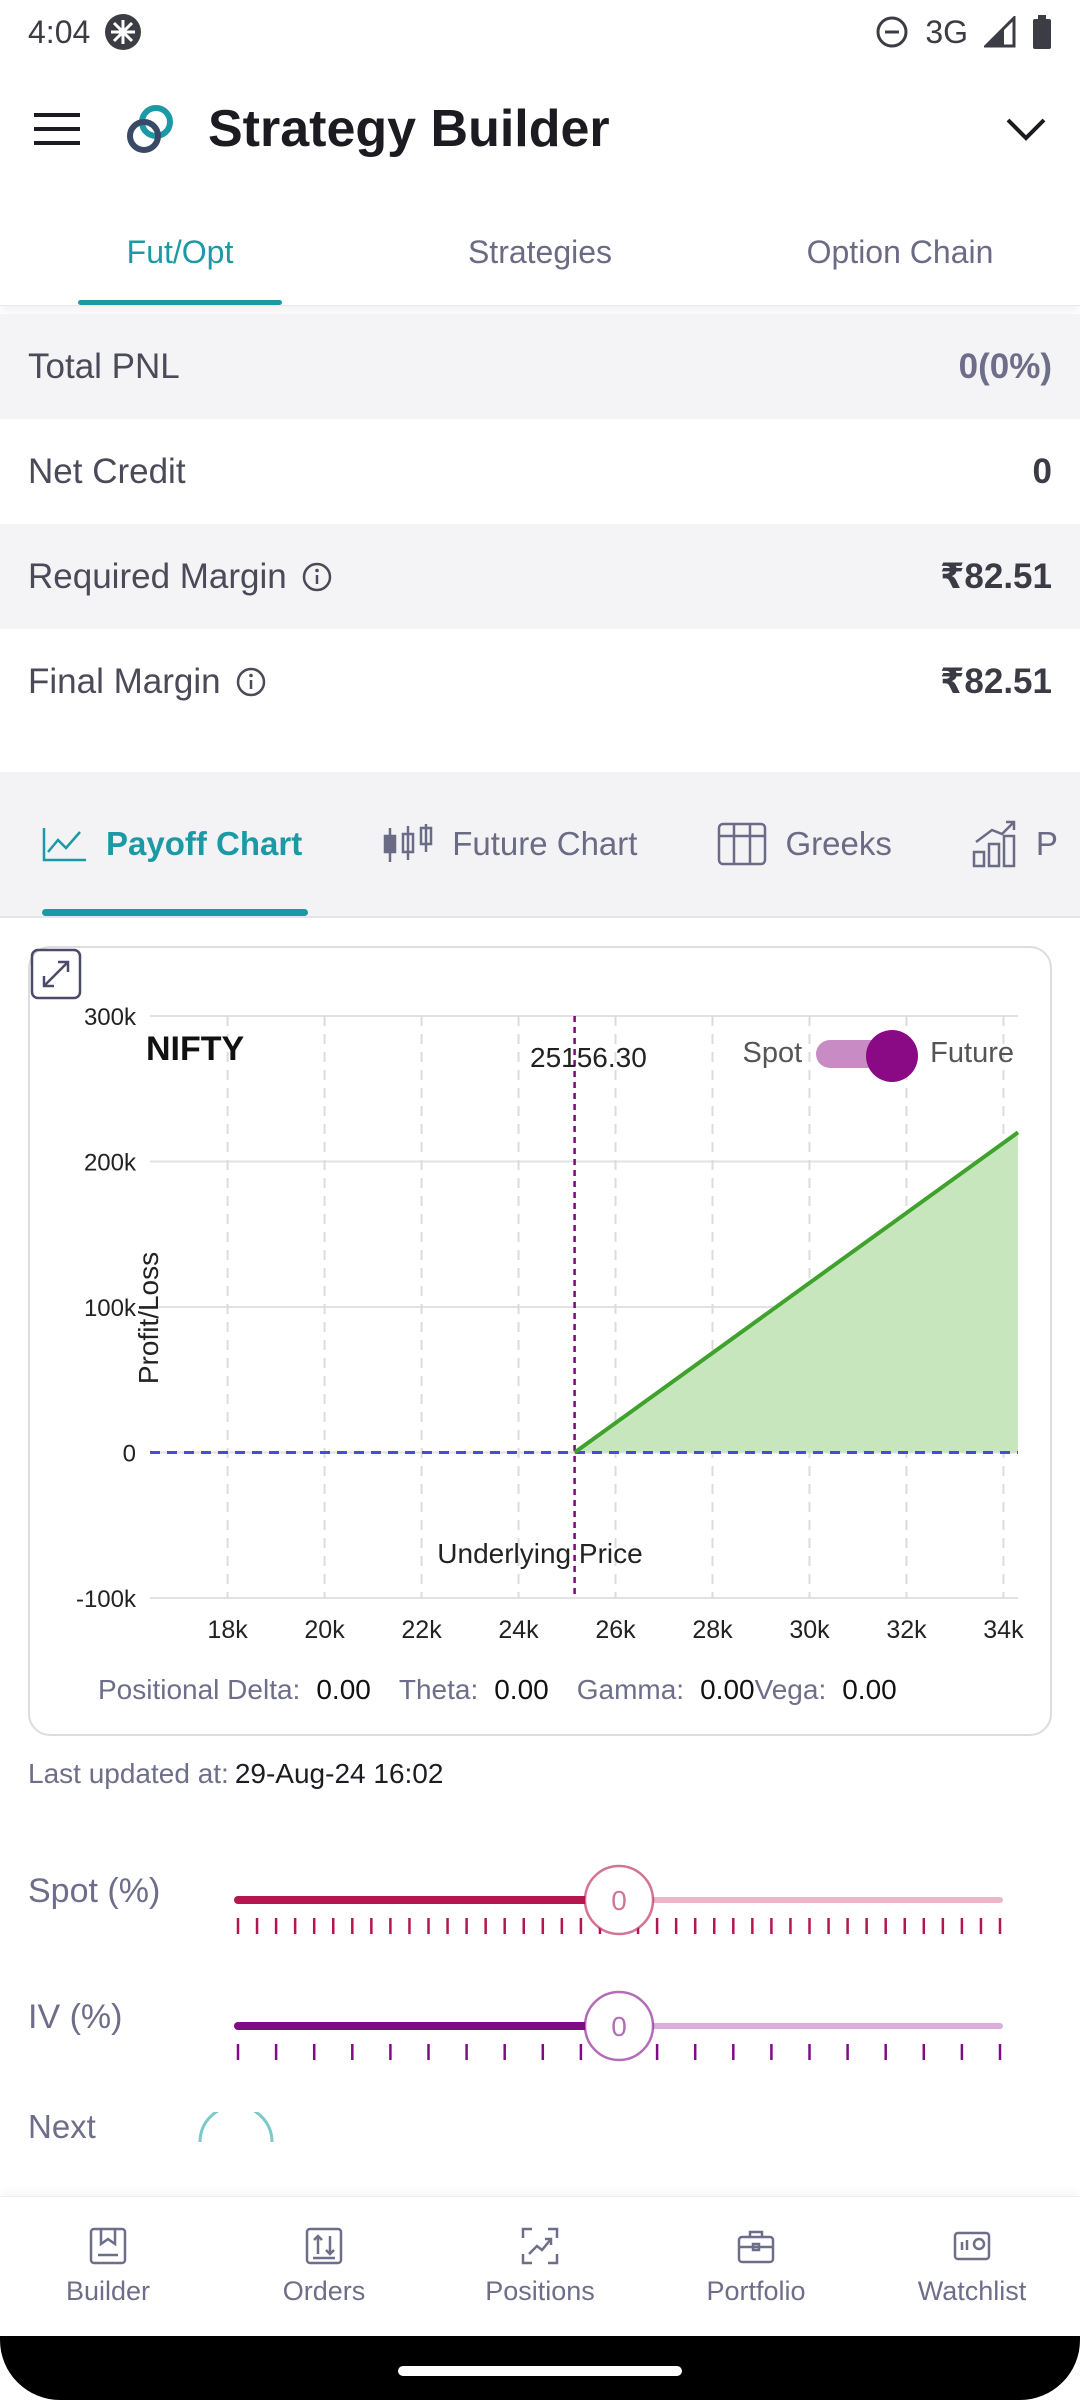  Describe the element at coordinates (195, 1049) in the screenshot. I see `chart-symbol: NIFTY` at that location.